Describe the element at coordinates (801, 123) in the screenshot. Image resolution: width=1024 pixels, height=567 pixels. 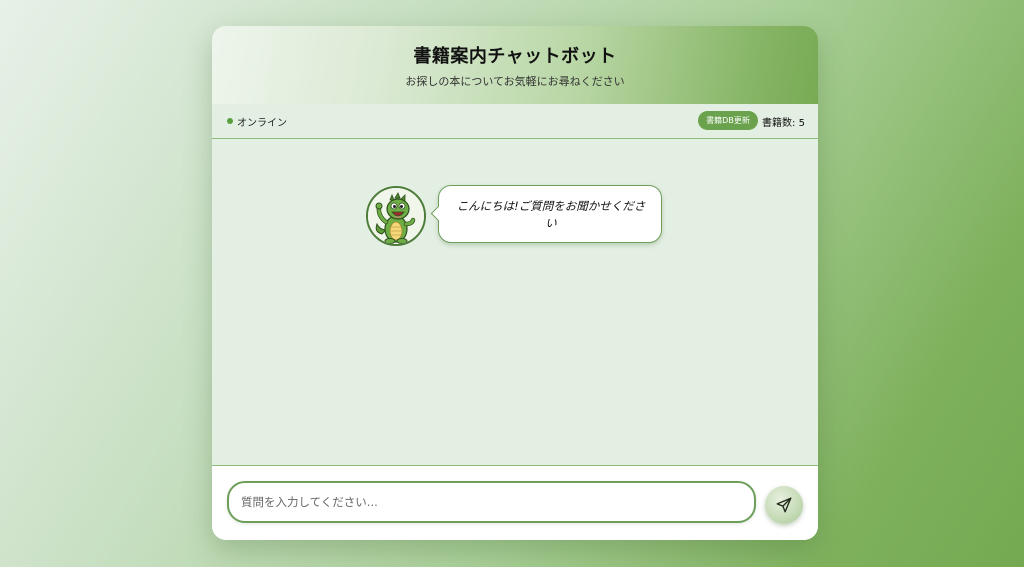
I see `book-count-value: 5` at that location.